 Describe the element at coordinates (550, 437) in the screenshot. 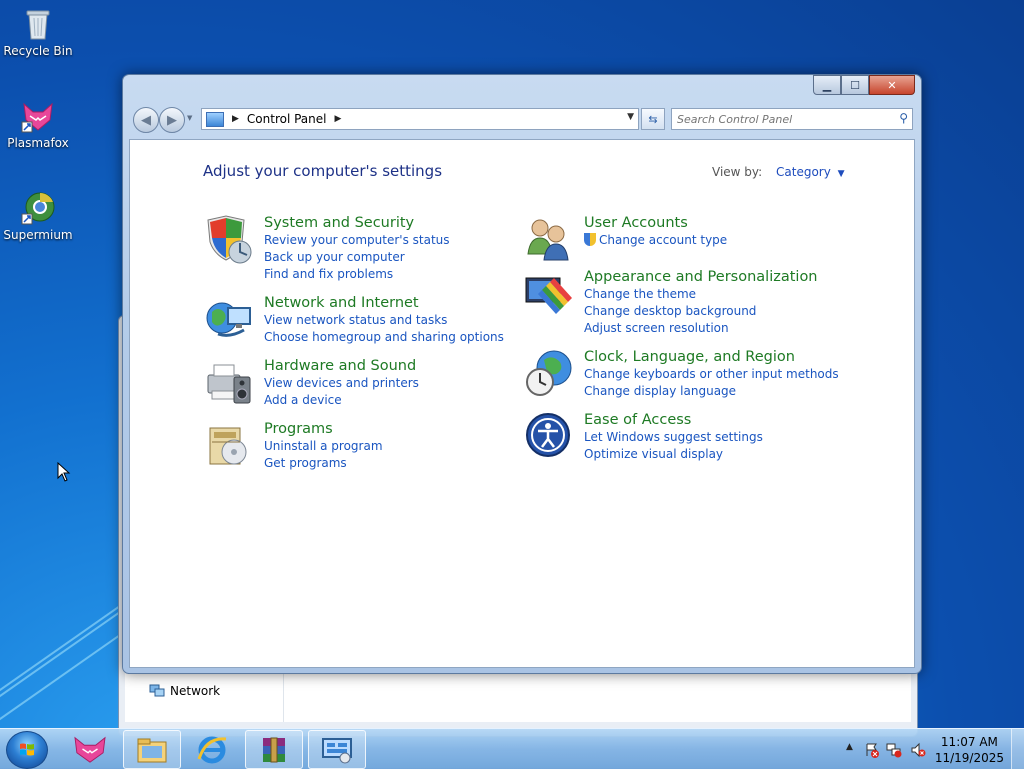

I see `ease-of-access-icon` at that location.